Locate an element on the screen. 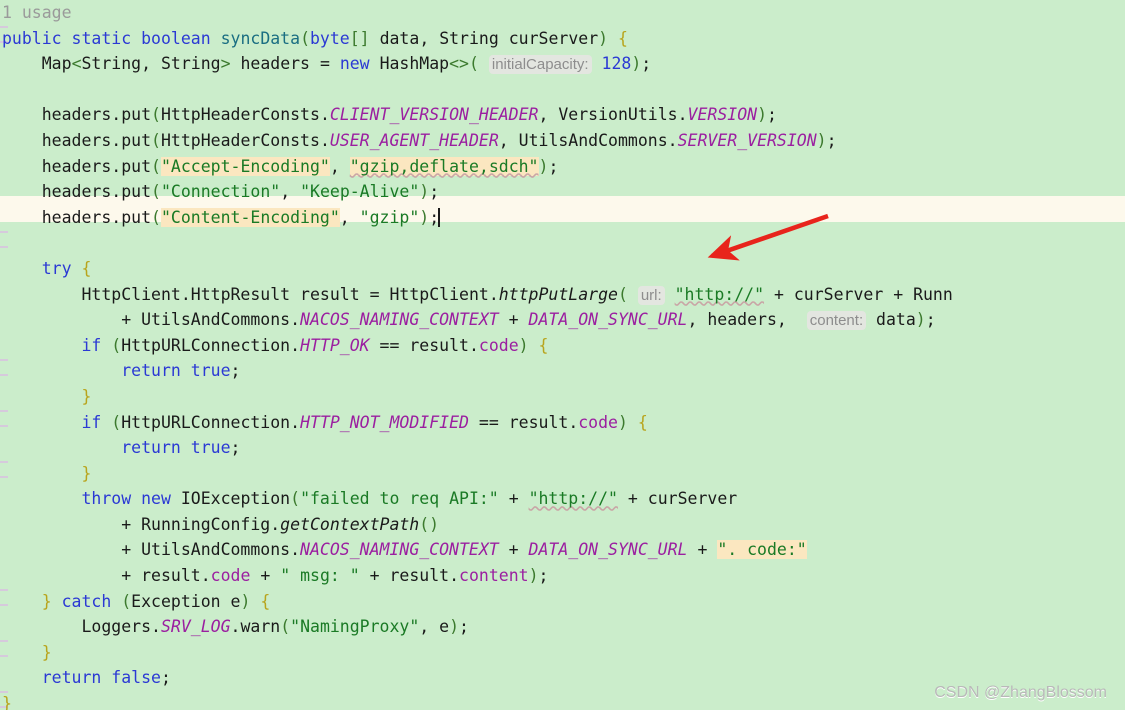 Image resolution: width=1125 pixels, height=710 pixels. code-line: Loggers.SRV_LOG.warn("NamingProxy", e); is located at coordinates (562, 627).